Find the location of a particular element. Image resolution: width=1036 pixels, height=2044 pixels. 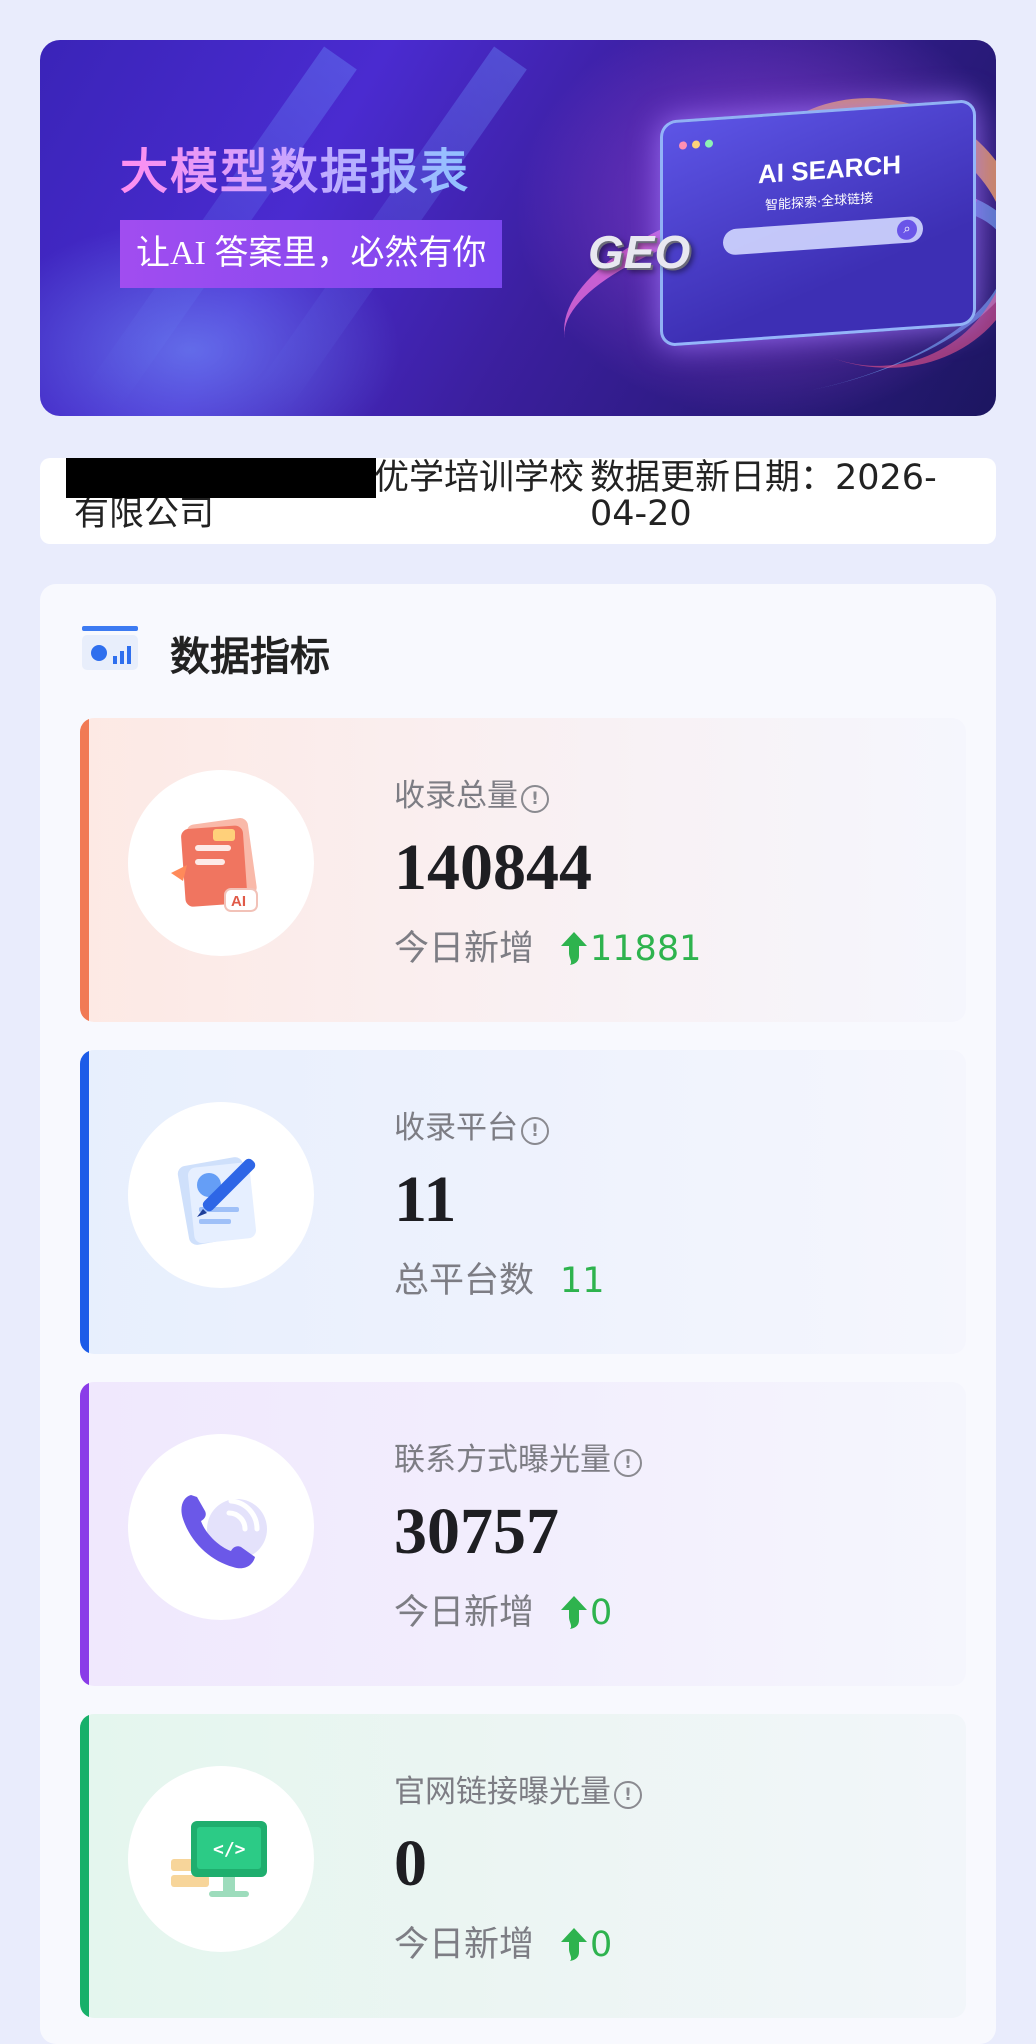

metric-value: 30757 is located at coordinates (476, 1531).